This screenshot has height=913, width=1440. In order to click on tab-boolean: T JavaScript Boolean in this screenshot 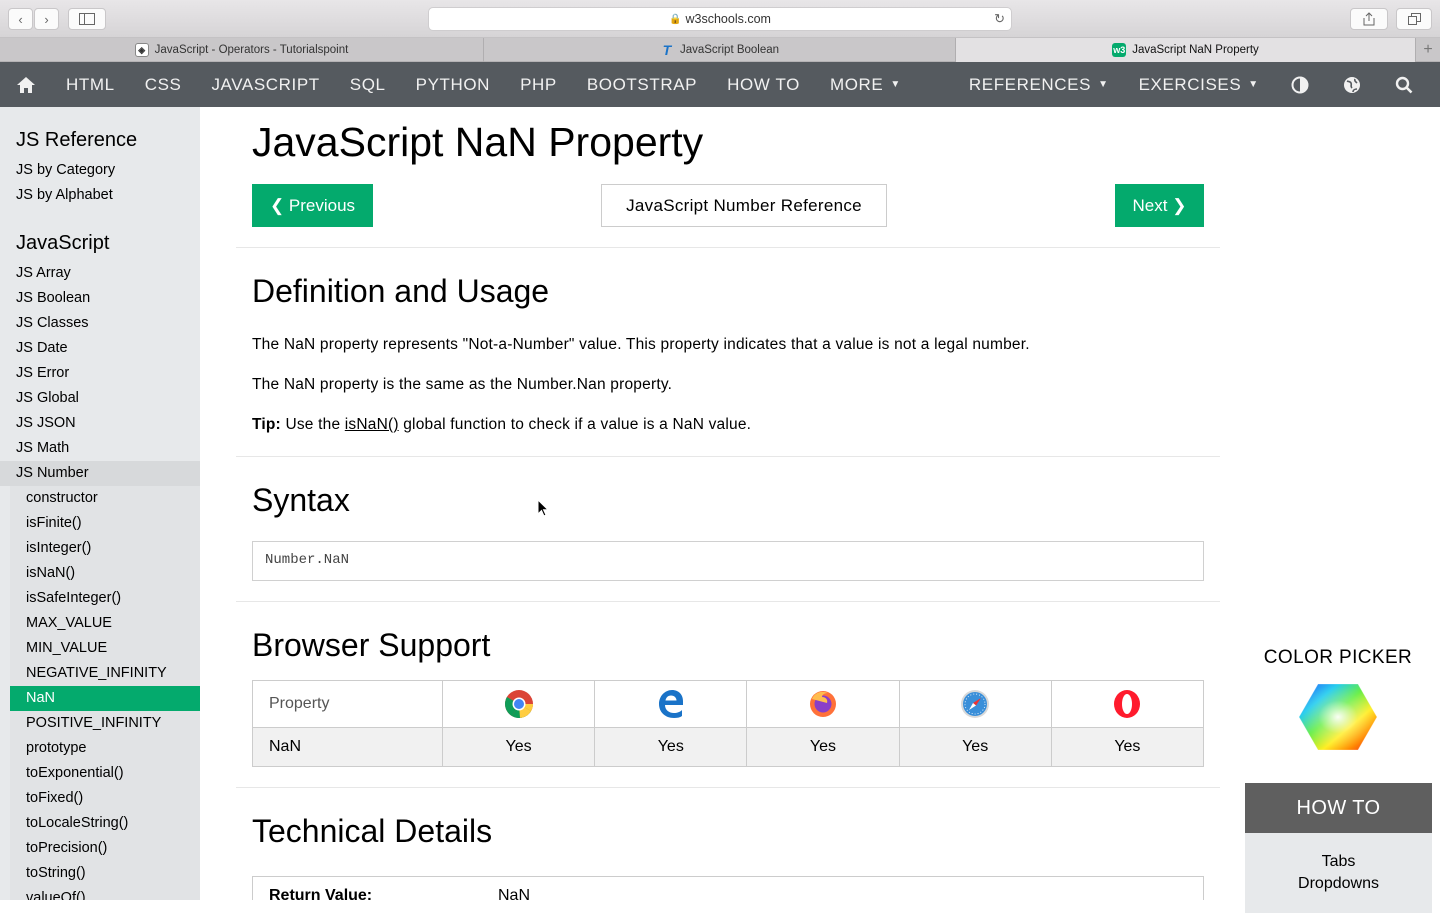, I will do `click(720, 50)`.